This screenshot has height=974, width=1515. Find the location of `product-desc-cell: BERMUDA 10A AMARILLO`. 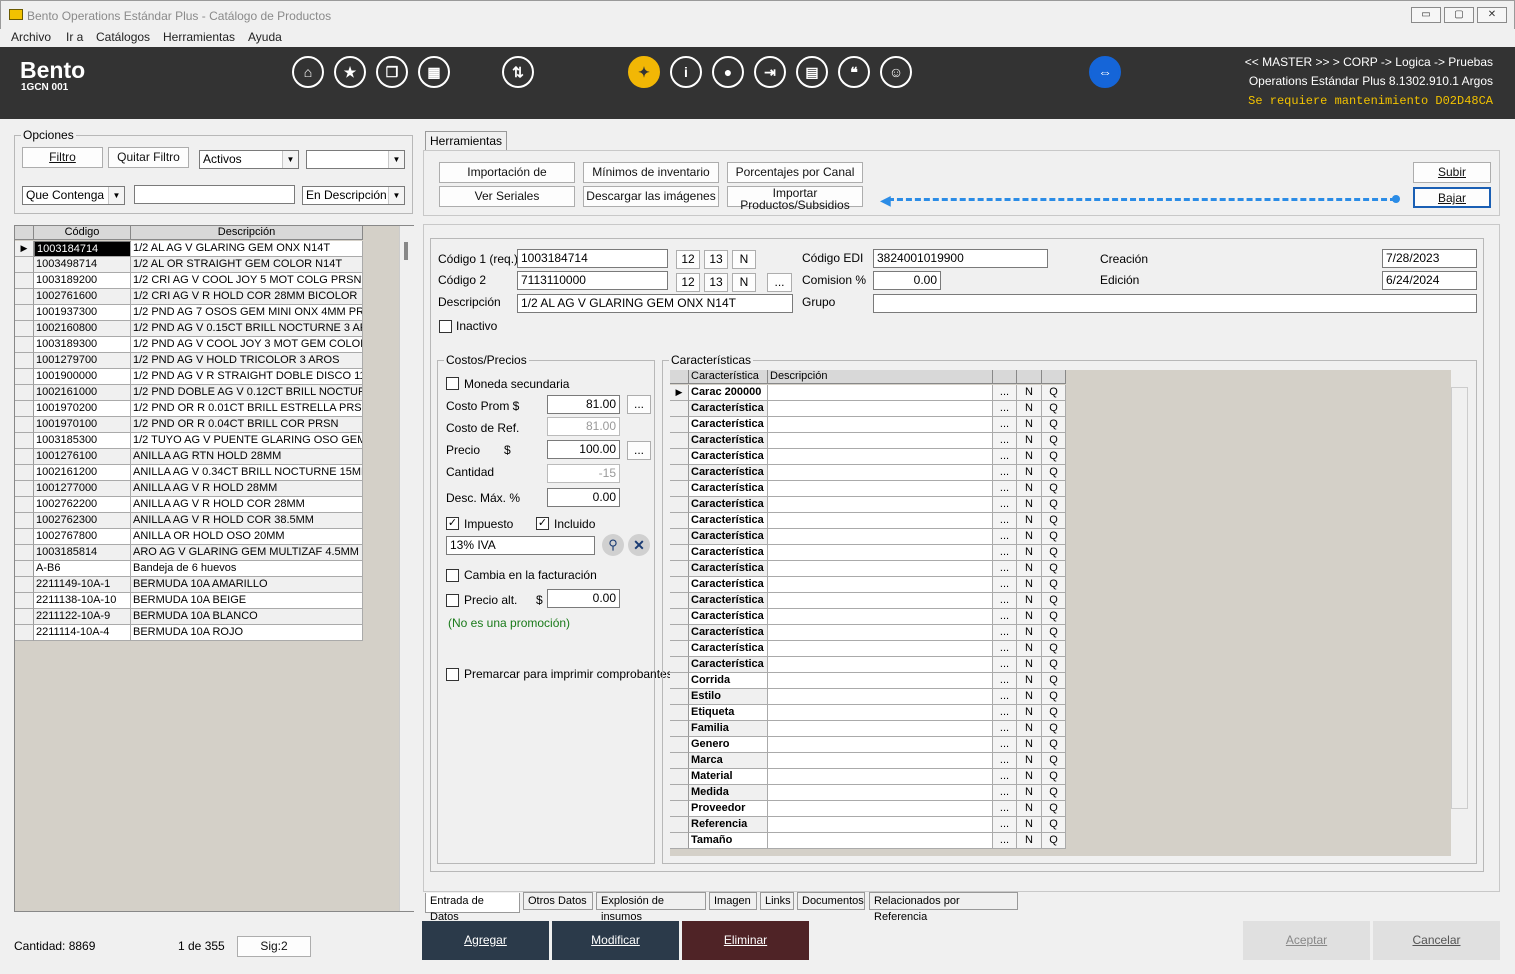

product-desc-cell: BERMUDA 10A AMARILLO is located at coordinates (247, 585).